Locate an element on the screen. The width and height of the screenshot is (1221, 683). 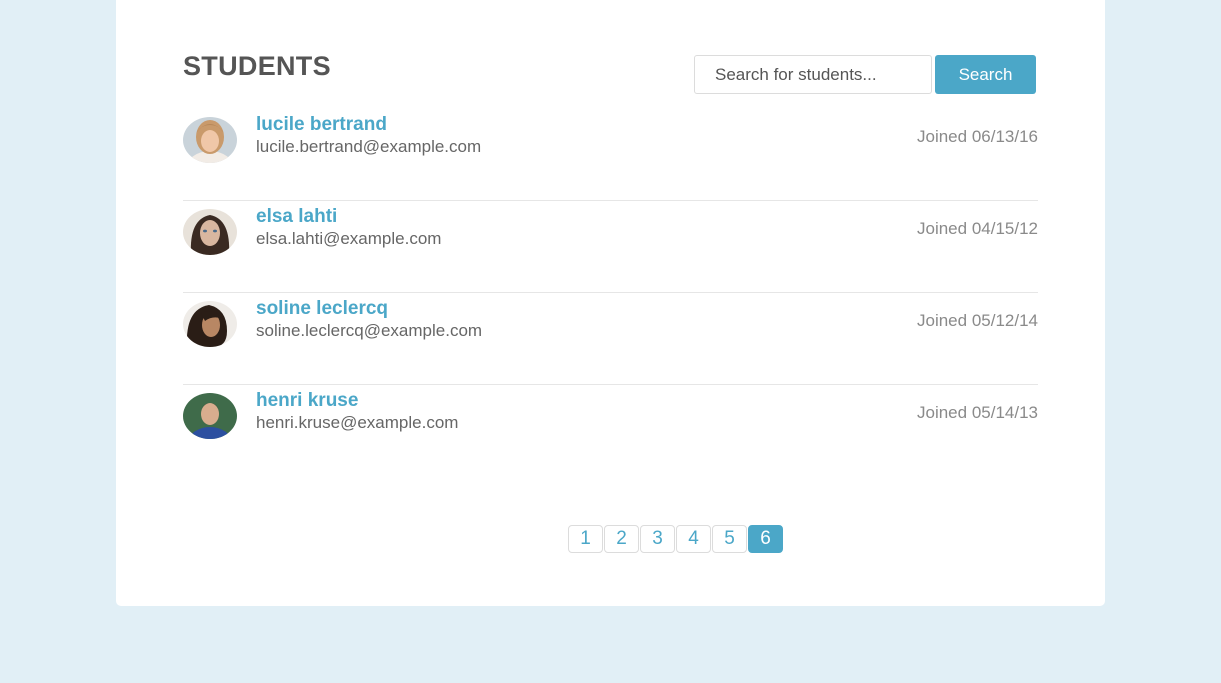
page-button-3: 3 is located at coordinates (657, 539).